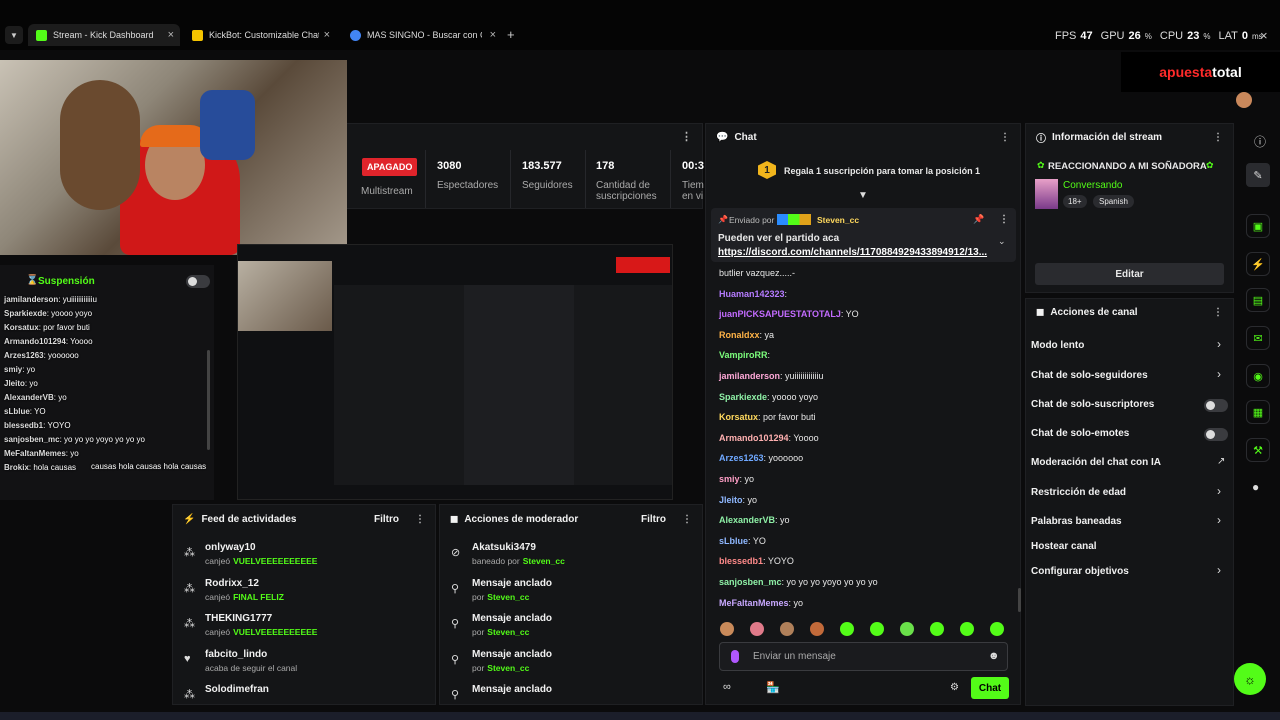 The image size is (1280, 720). What do you see at coordinates (994, 656) in the screenshot?
I see `emoji-picker-icon: ☻` at bounding box center [994, 656].